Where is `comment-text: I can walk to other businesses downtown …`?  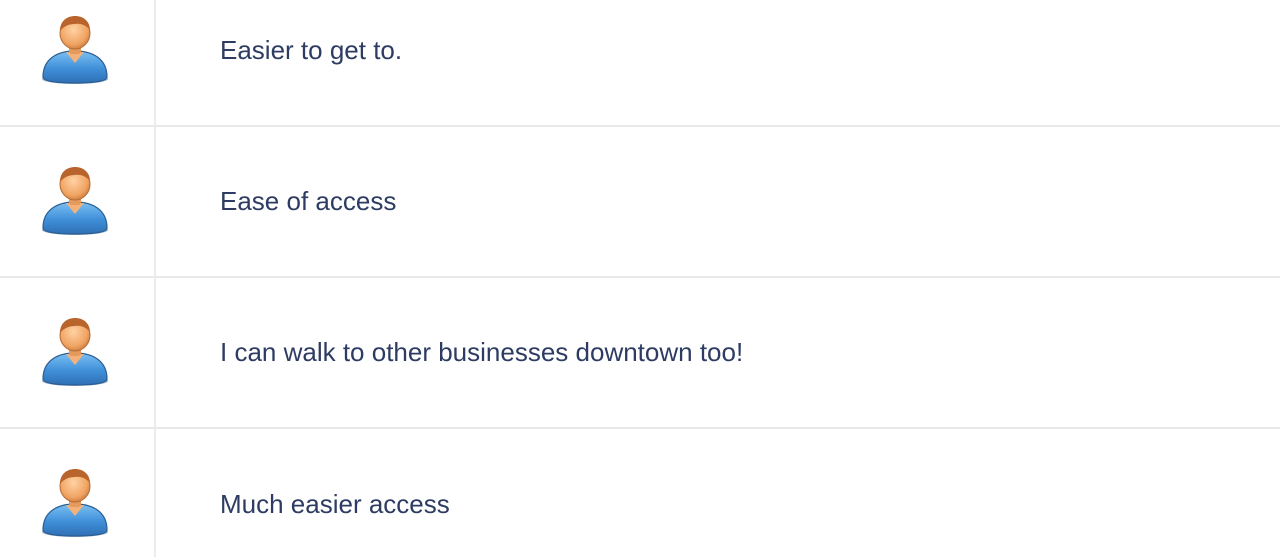 comment-text: I can walk to other businesses downtown … is located at coordinates (482, 352).